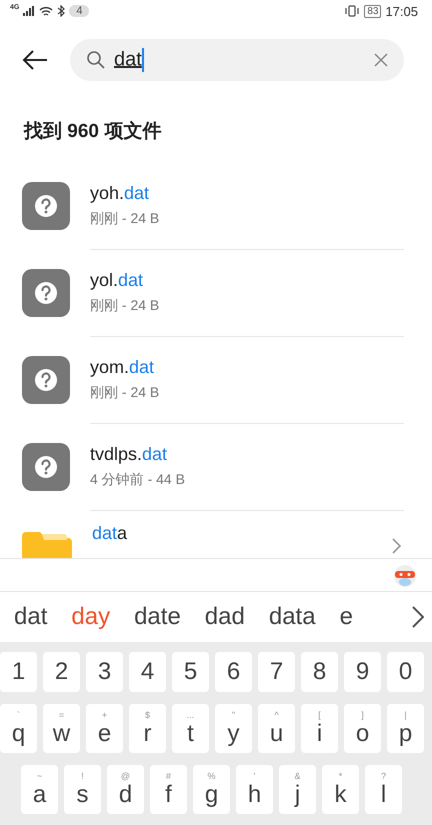 Image resolution: width=432 pixels, height=825 pixels. I want to click on clock: 17:05, so click(401, 11).